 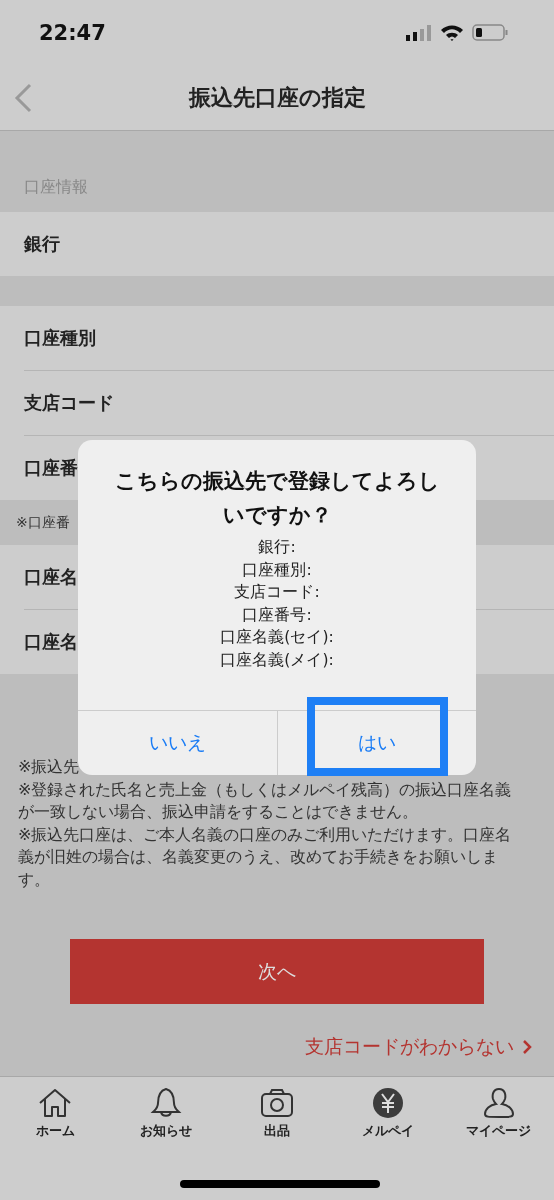 I want to click on row-label: 銀行, so click(x=42, y=244).